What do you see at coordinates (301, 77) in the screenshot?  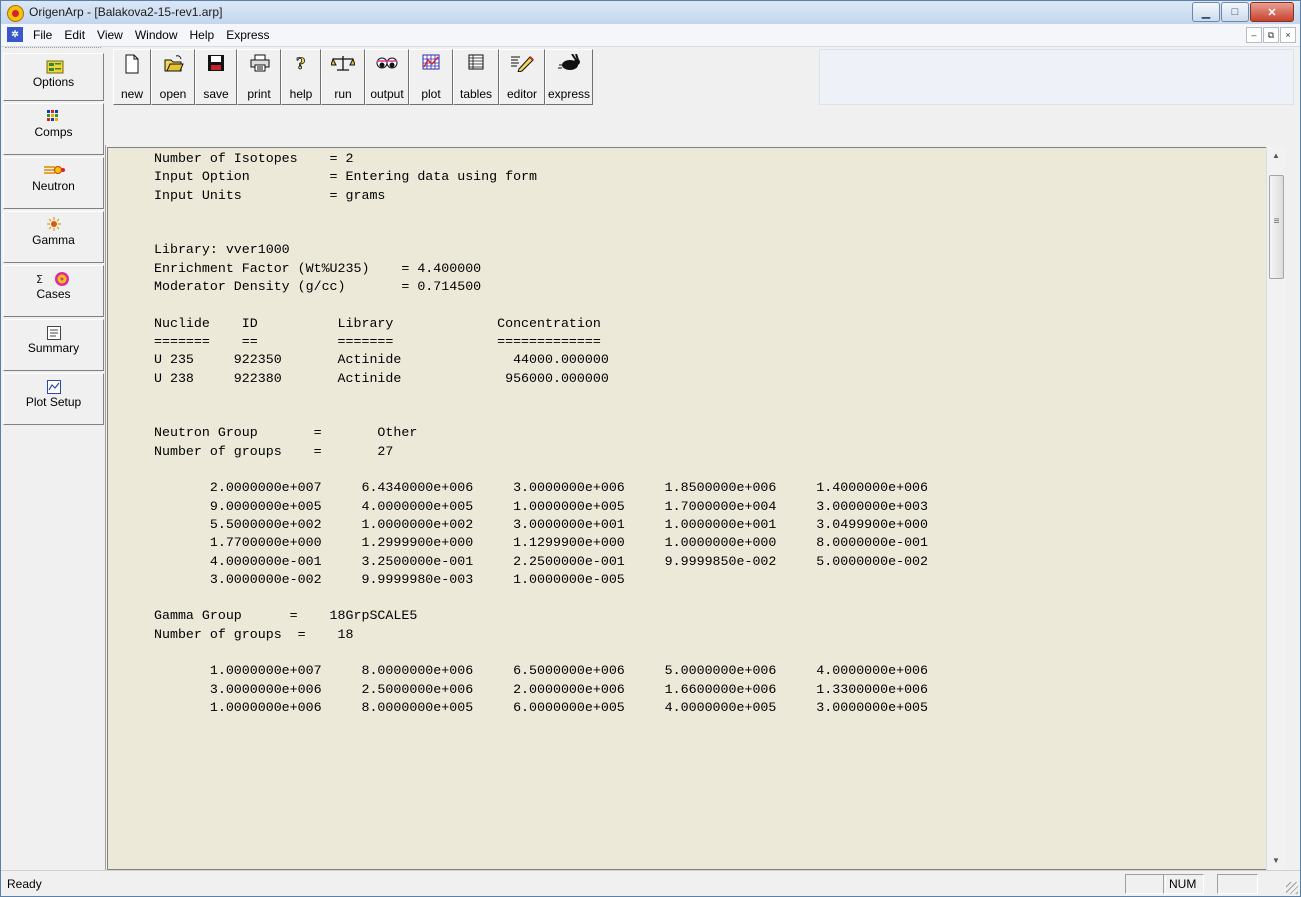 I see `help-button: ? help` at bounding box center [301, 77].